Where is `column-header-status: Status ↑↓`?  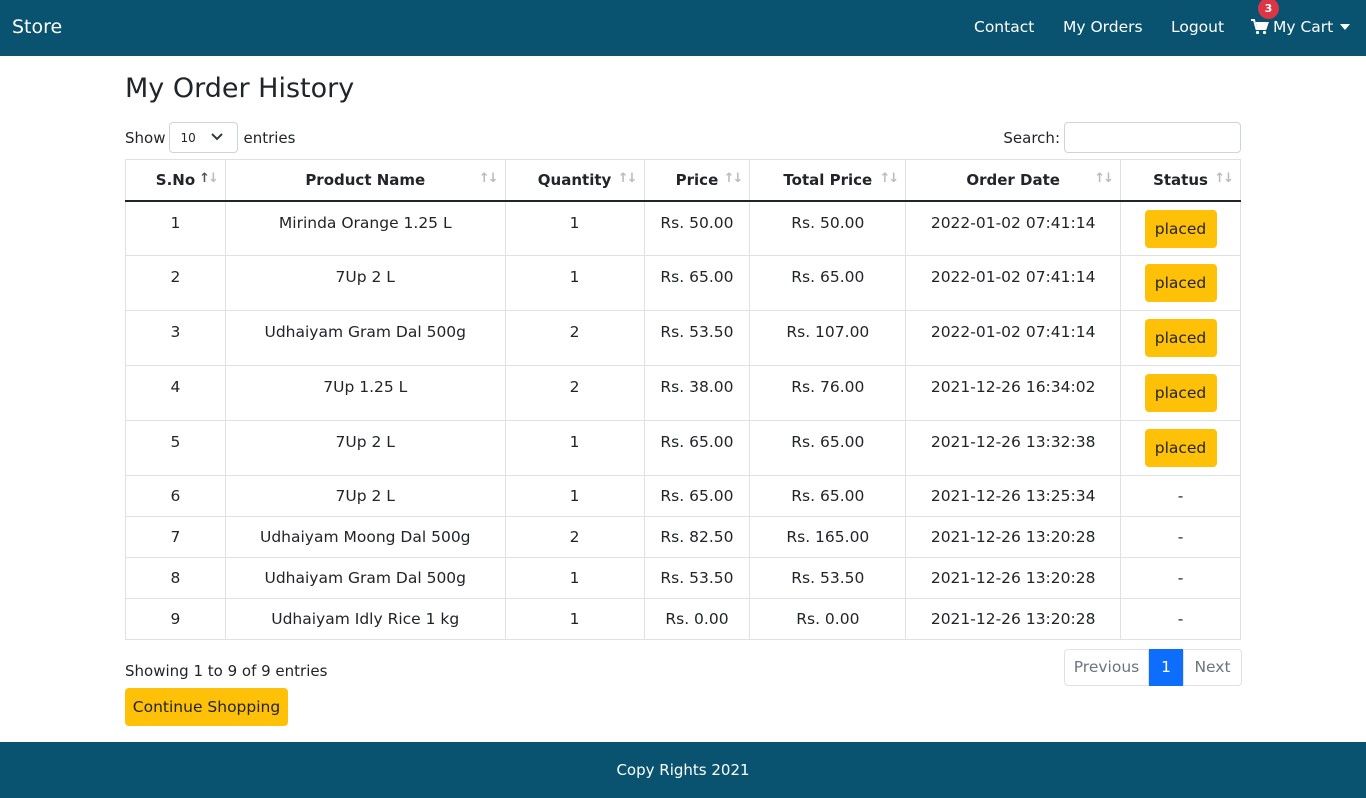 column-header-status: Status ↑↓ is located at coordinates (1180, 180).